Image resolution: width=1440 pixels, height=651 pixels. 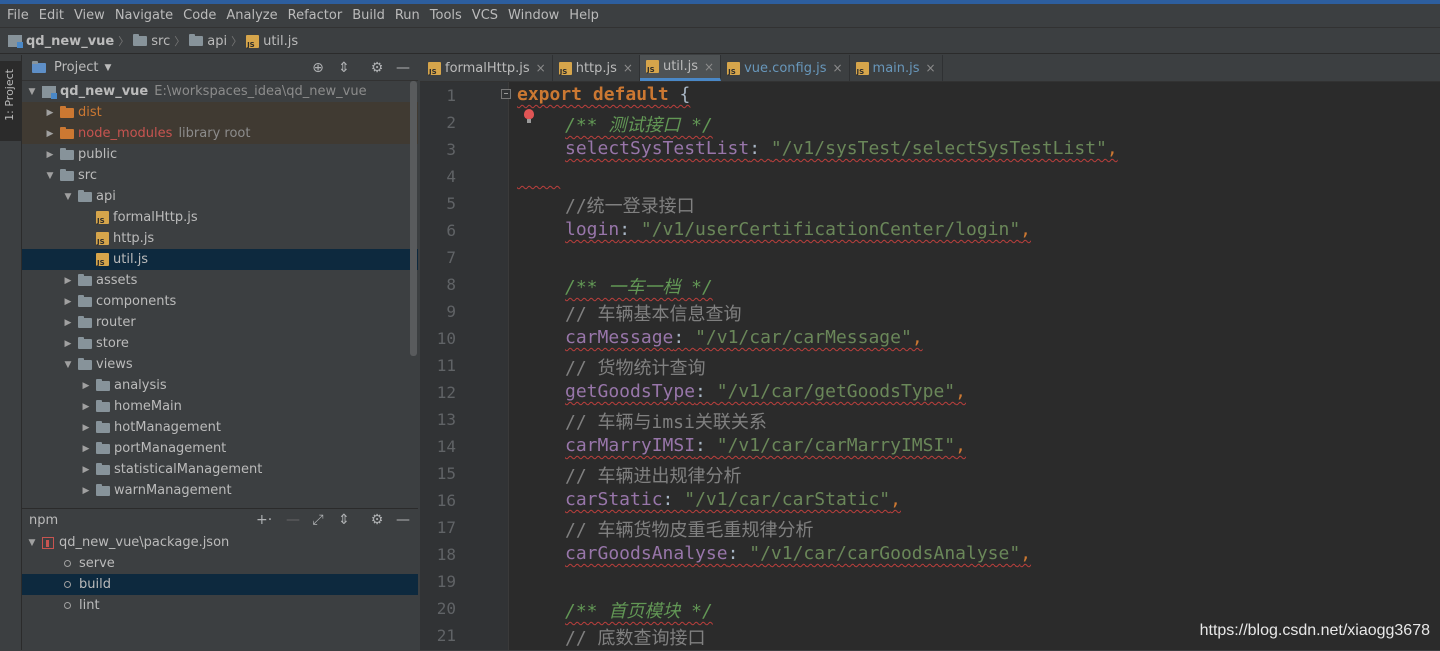 I want to click on menu-navigate: Navigate, so click(x=144, y=15).